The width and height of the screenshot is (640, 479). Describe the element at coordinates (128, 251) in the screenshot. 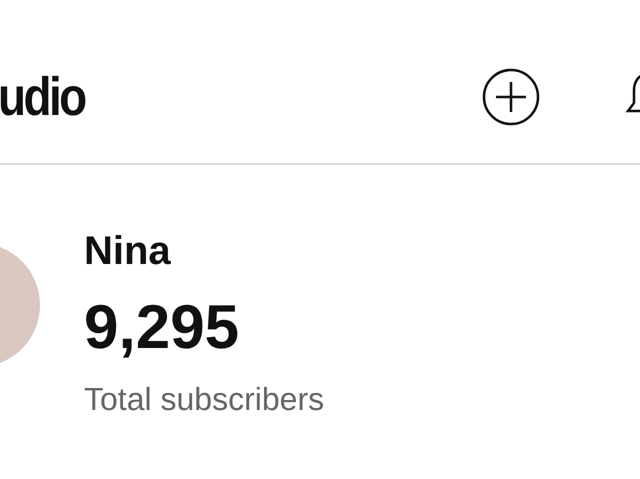

I see `channel-name: Nina` at that location.